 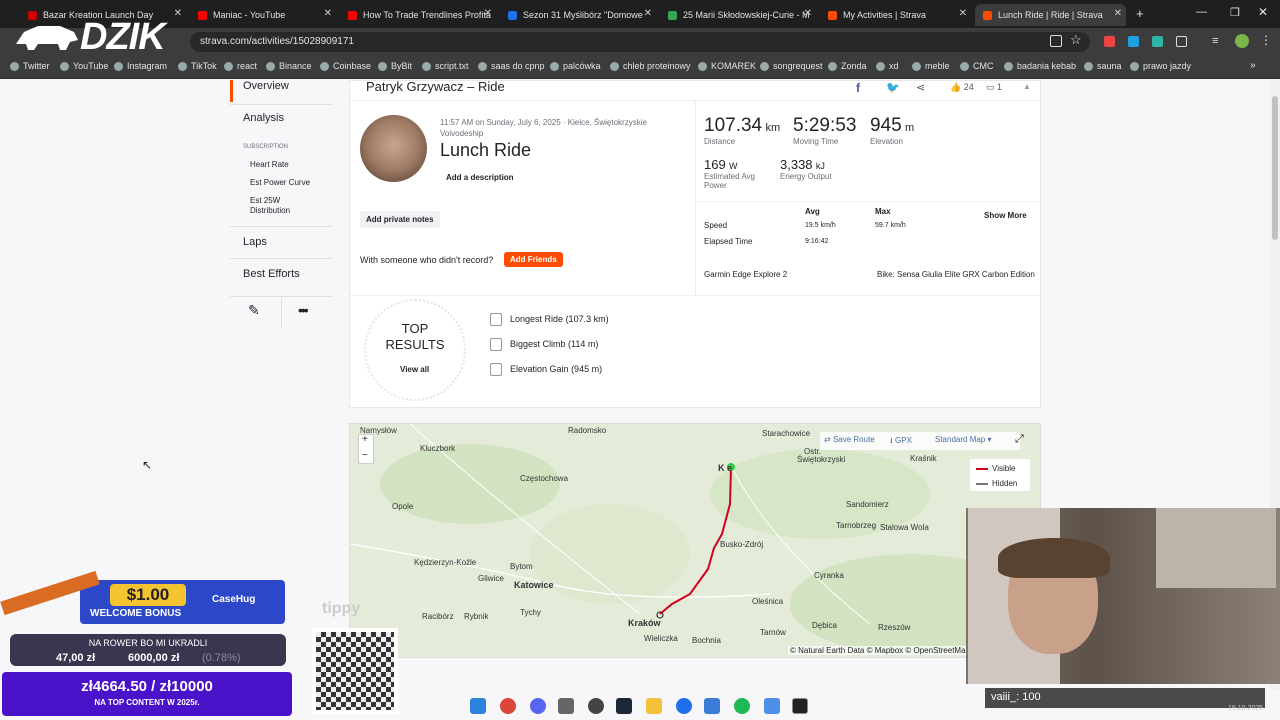 What do you see at coordinates (269, 165) in the screenshot?
I see `nav-heart-rate: Heart Rate` at bounding box center [269, 165].